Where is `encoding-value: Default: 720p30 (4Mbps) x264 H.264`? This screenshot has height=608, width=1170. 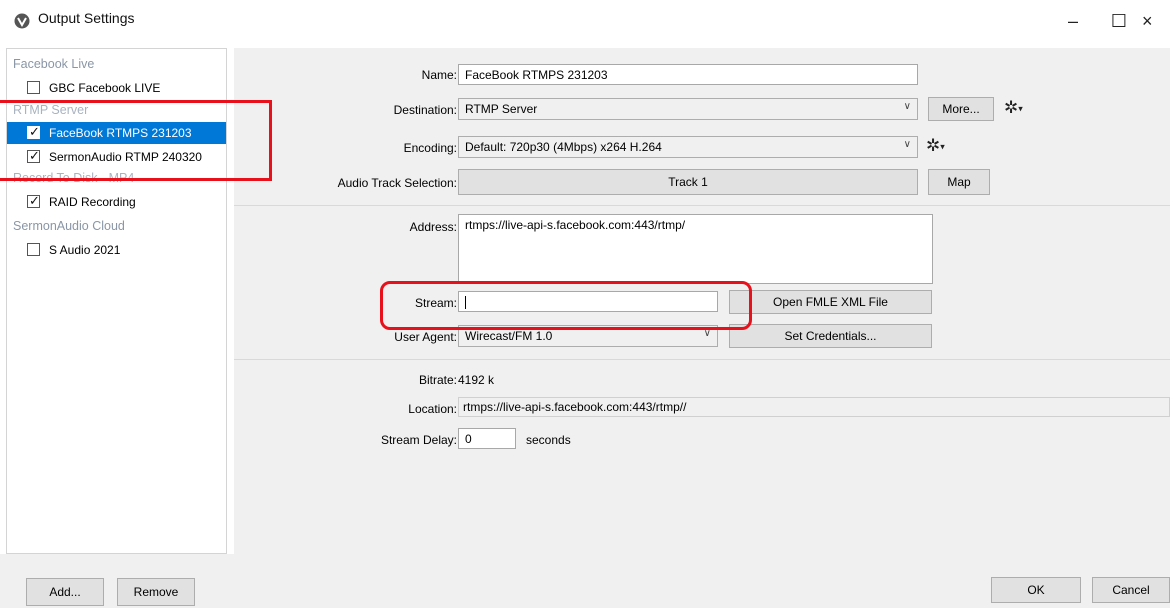 encoding-value: Default: 720p30 (4Mbps) x264 H.264 is located at coordinates (563, 147).